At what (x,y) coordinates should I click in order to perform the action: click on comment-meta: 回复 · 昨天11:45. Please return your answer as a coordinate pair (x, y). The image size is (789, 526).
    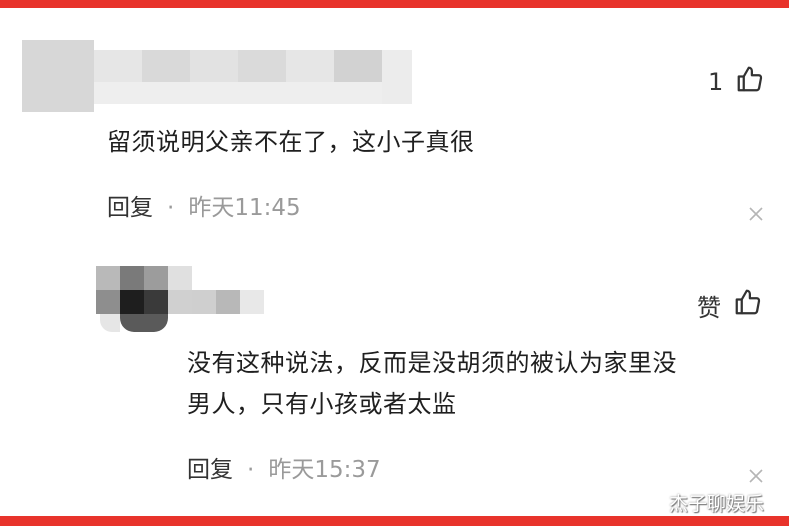
    Looking at the image, I should click on (204, 205).